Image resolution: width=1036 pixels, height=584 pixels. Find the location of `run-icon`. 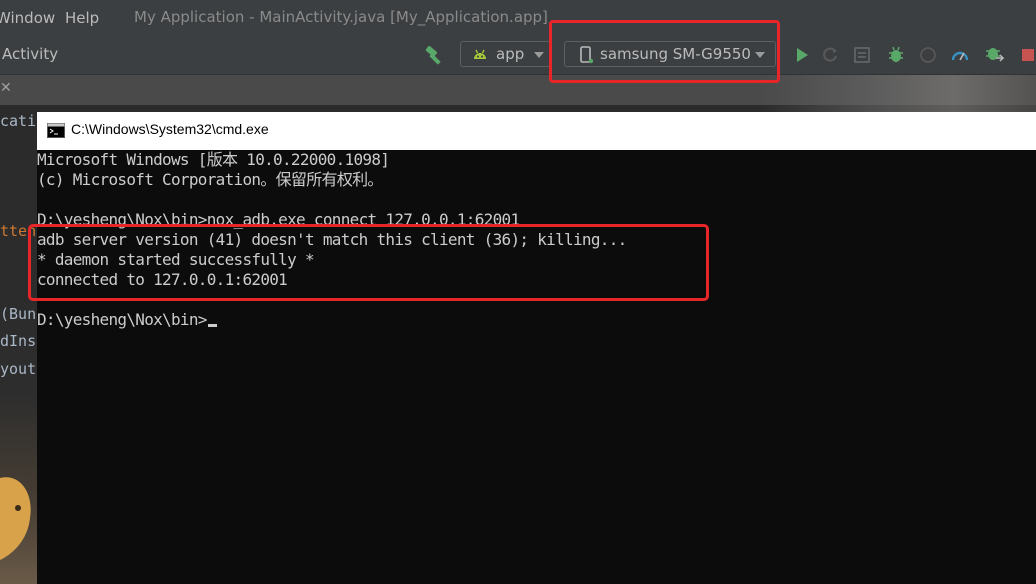

run-icon is located at coordinates (802, 55).